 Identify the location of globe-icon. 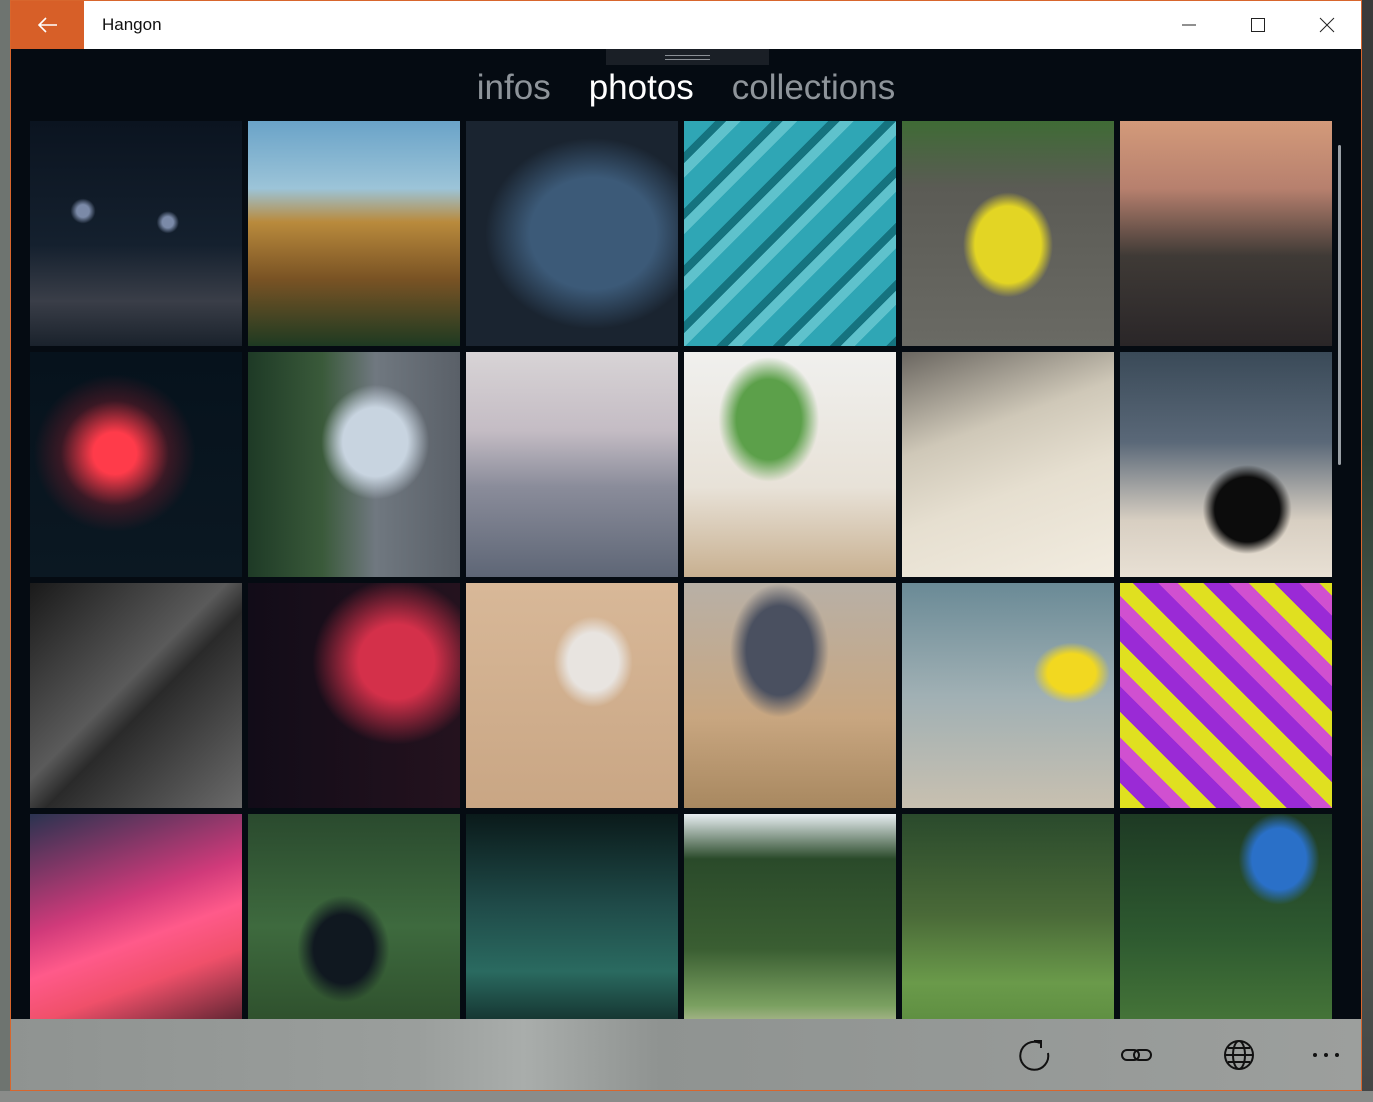
(1239, 1055).